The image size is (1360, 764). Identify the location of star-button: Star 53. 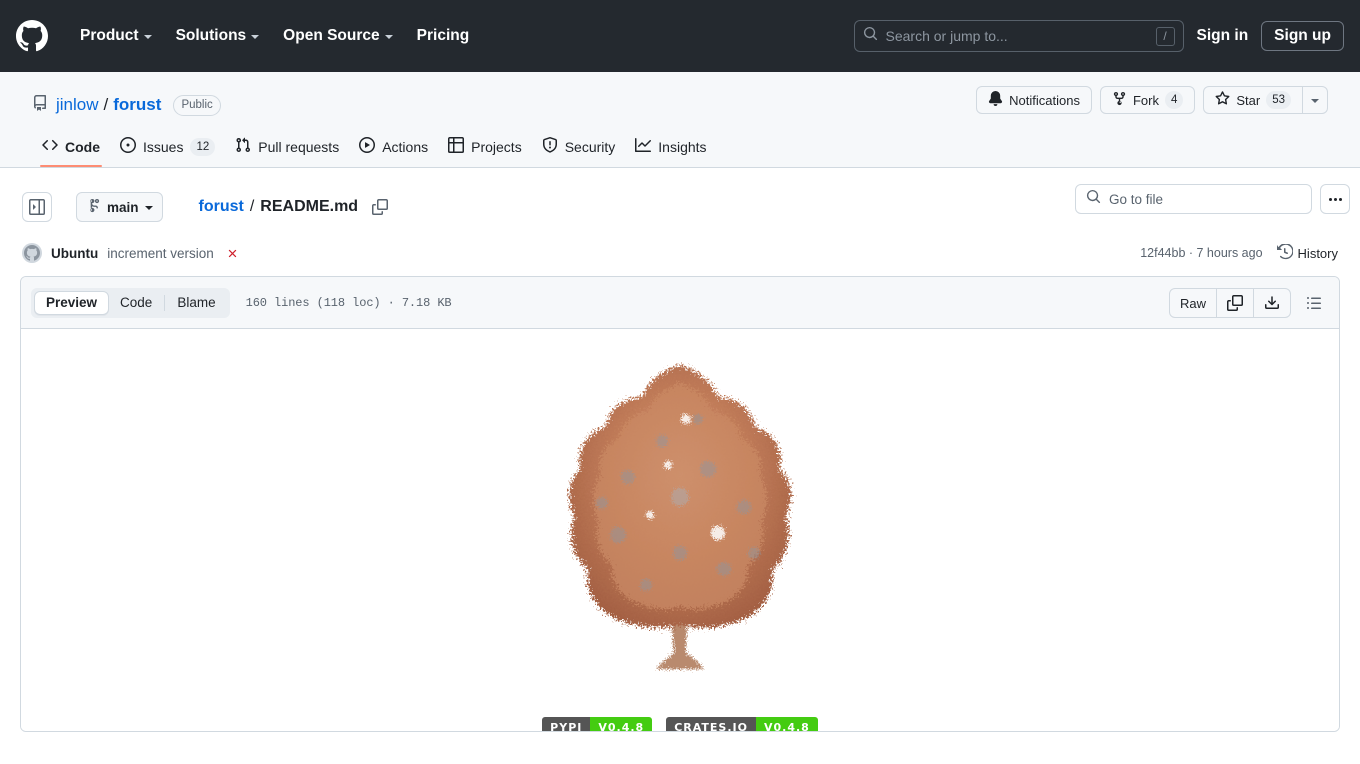
(1253, 100).